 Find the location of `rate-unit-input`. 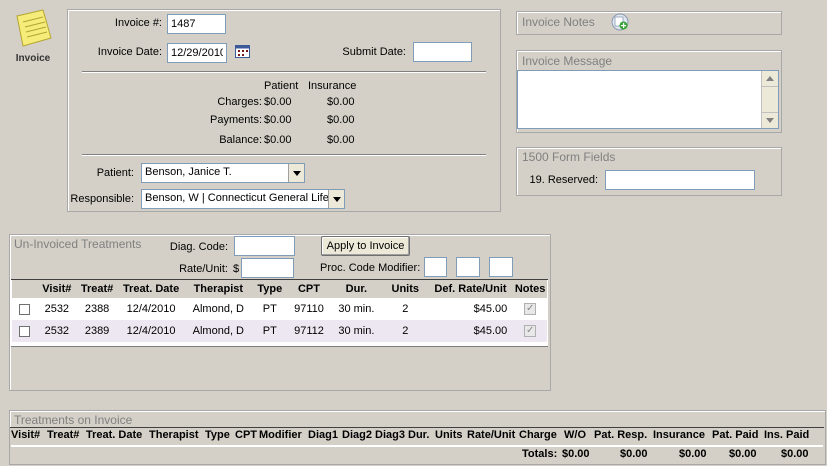

rate-unit-input is located at coordinates (267, 268).